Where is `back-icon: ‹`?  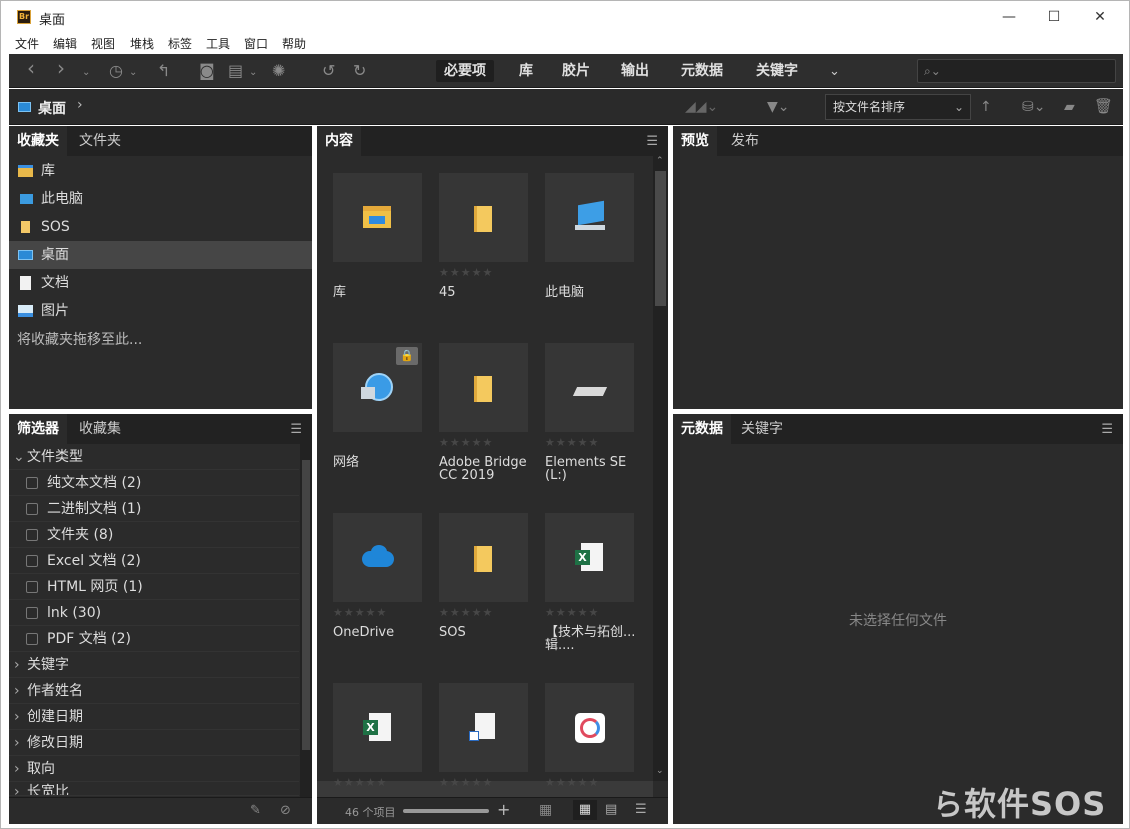 back-icon: ‹ is located at coordinates (31, 68).